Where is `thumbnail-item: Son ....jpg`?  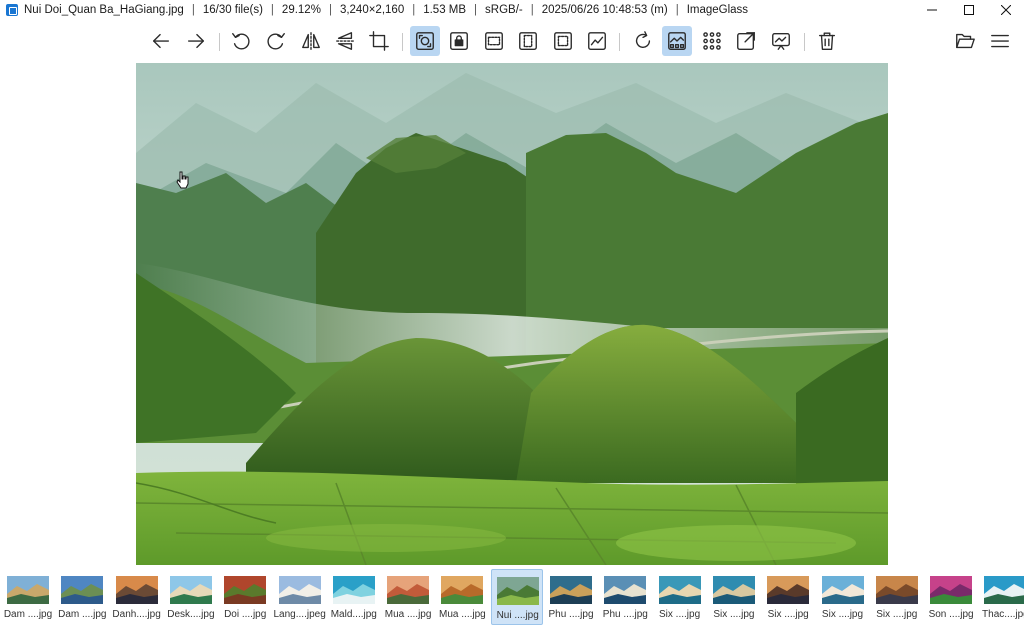 thumbnail-item: Son ....jpg is located at coordinates (951, 597).